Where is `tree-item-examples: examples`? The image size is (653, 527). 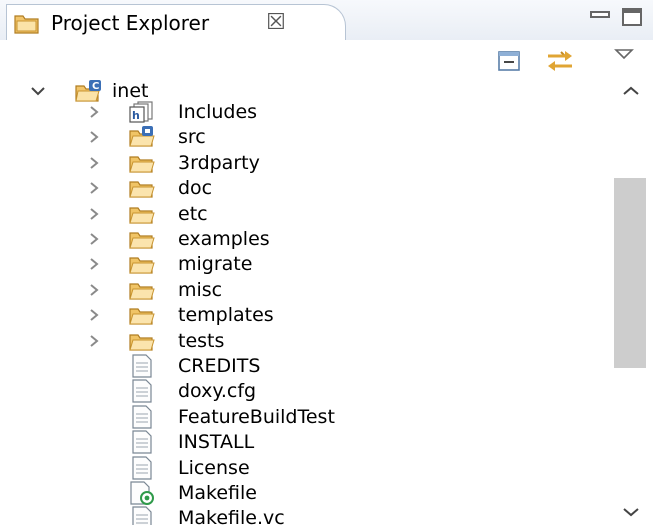 tree-item-examples: examples is located at coordinates (304, 239).